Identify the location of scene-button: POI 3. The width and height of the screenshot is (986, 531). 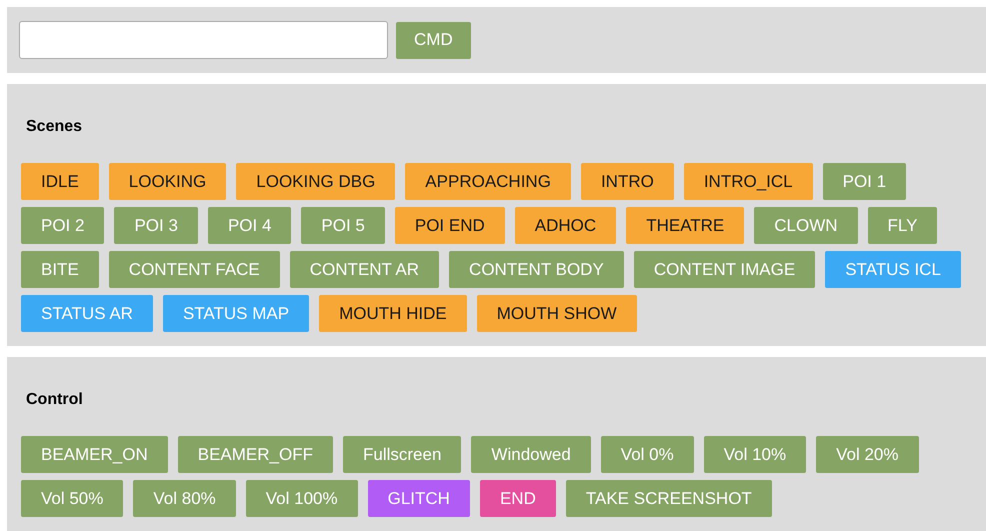
(156, 225).